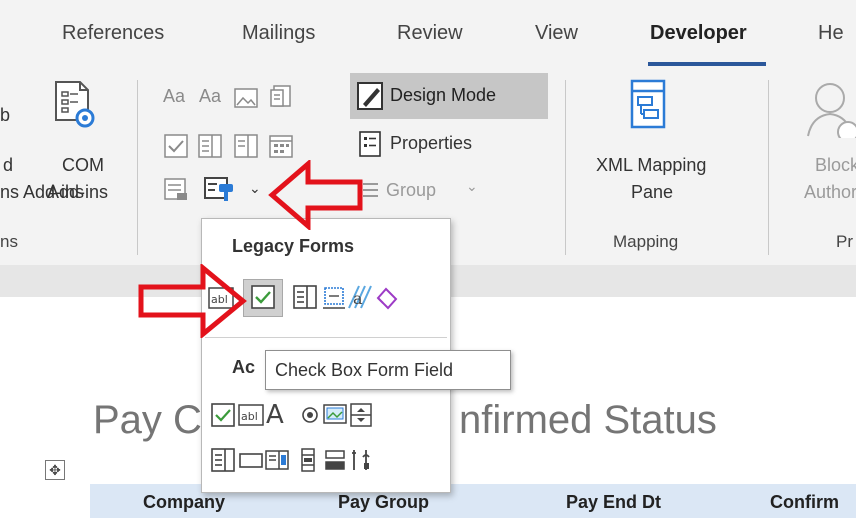 Image resolution: width=856 pixels, height=518 pixels. Describe the element at coordinates (308, 460) in the screenshot. I see `activex-scroll-bar-icon` at that location.